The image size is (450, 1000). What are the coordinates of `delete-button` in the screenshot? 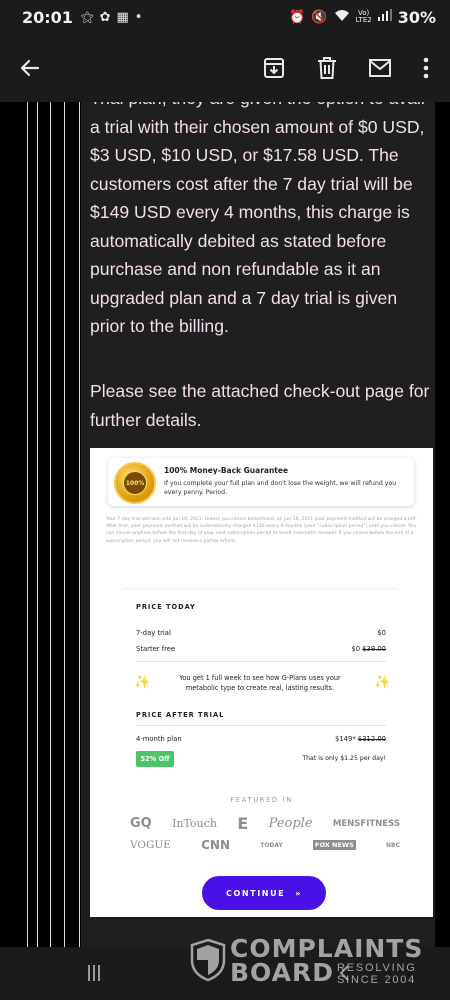 It's located at (327, 68).